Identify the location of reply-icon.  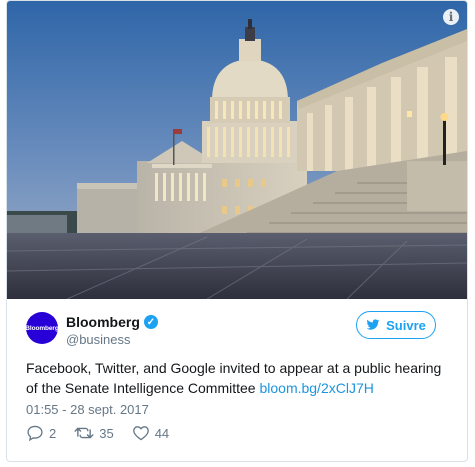
(35, 433).